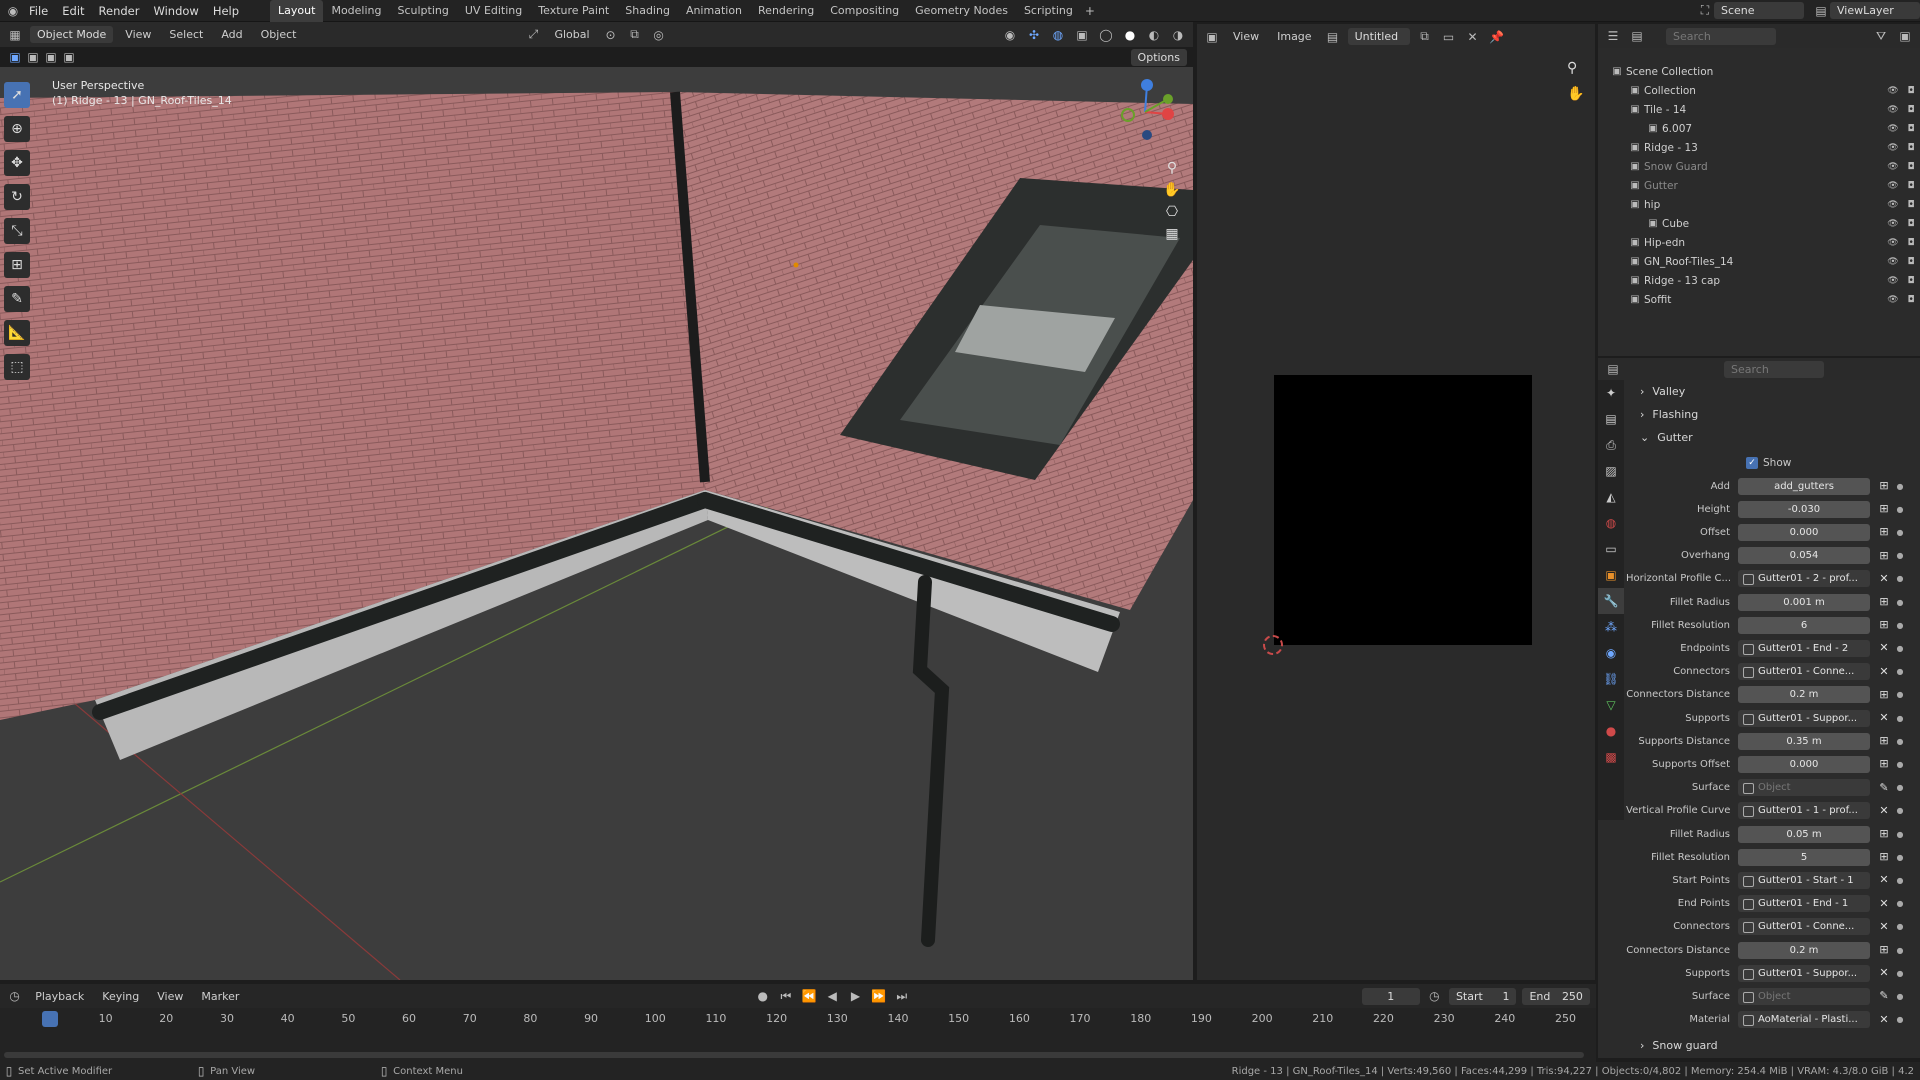 The width and height of the screenshot is (1920, 1080). Describe the element at coordinates (1145, 112) in the screenshot. I see `navigation-gizmo` at that location.